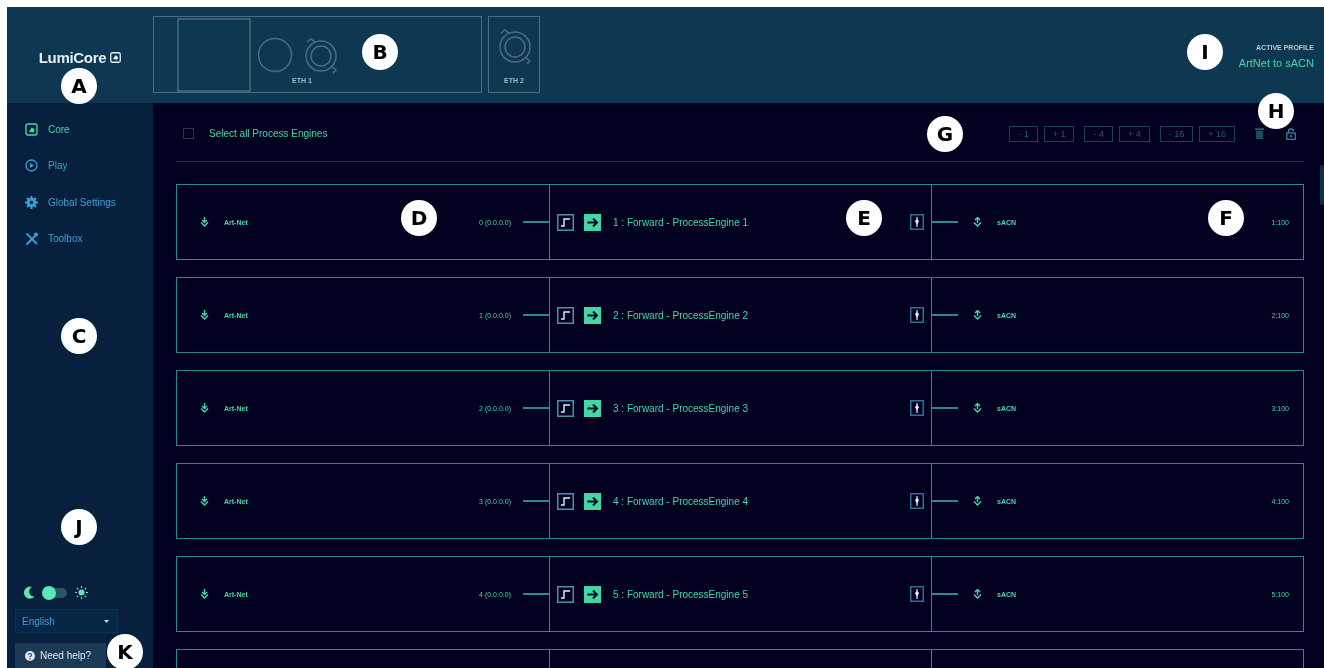  Describe the element at coordinates (55, 592) in the screenshot. I see `theme-toggle` at that location.